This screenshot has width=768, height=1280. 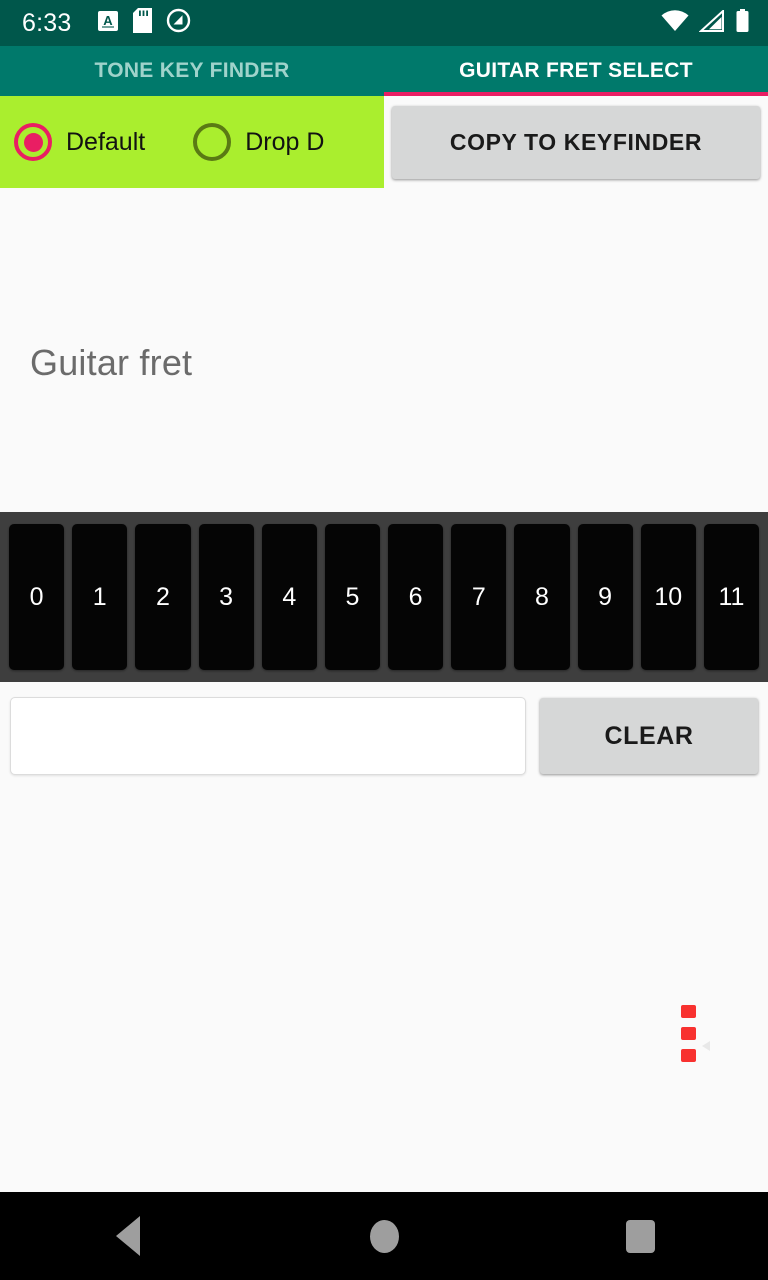 I want to click on sd-card-icon, so click(x=143, y=23).